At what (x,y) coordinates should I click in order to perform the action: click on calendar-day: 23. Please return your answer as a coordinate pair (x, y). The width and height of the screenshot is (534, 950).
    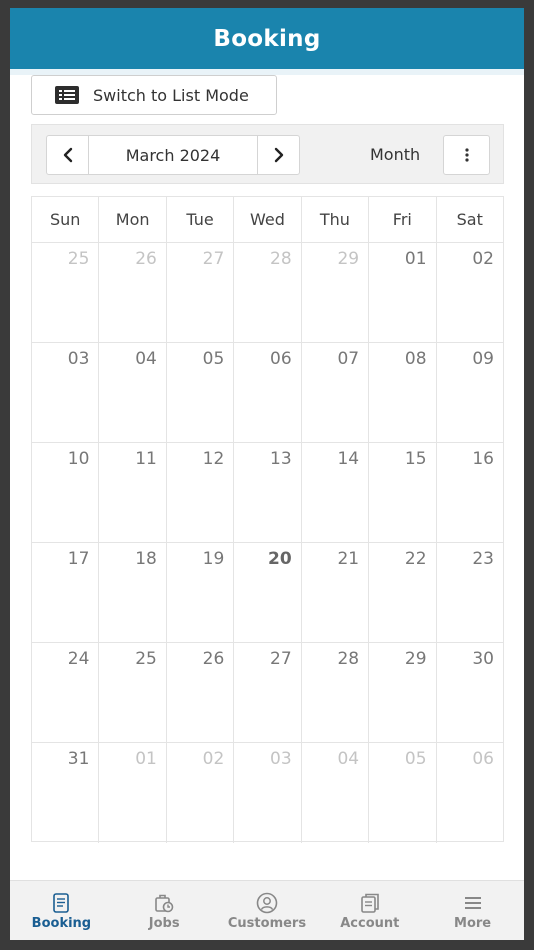
    Looking at the image, I should click on (470, 592).